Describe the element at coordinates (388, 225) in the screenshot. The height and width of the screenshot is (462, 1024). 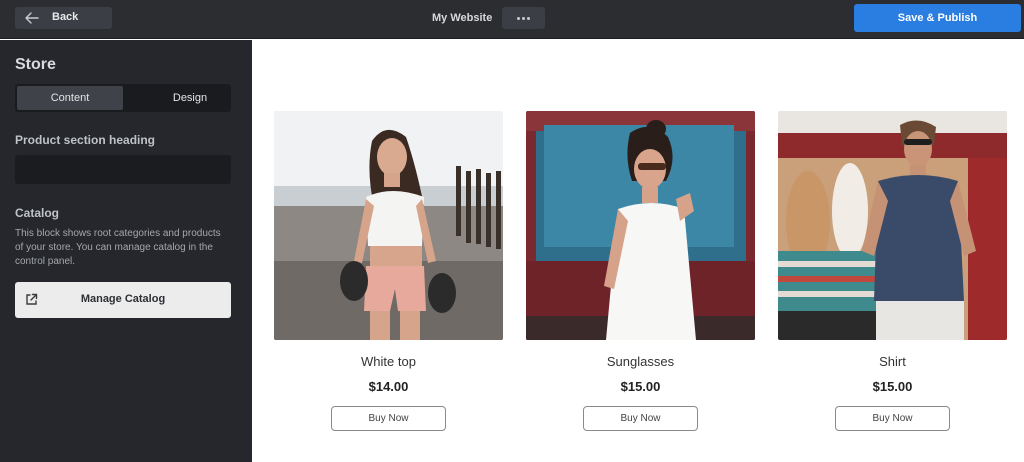
I see `product-image-white-top` at that location.